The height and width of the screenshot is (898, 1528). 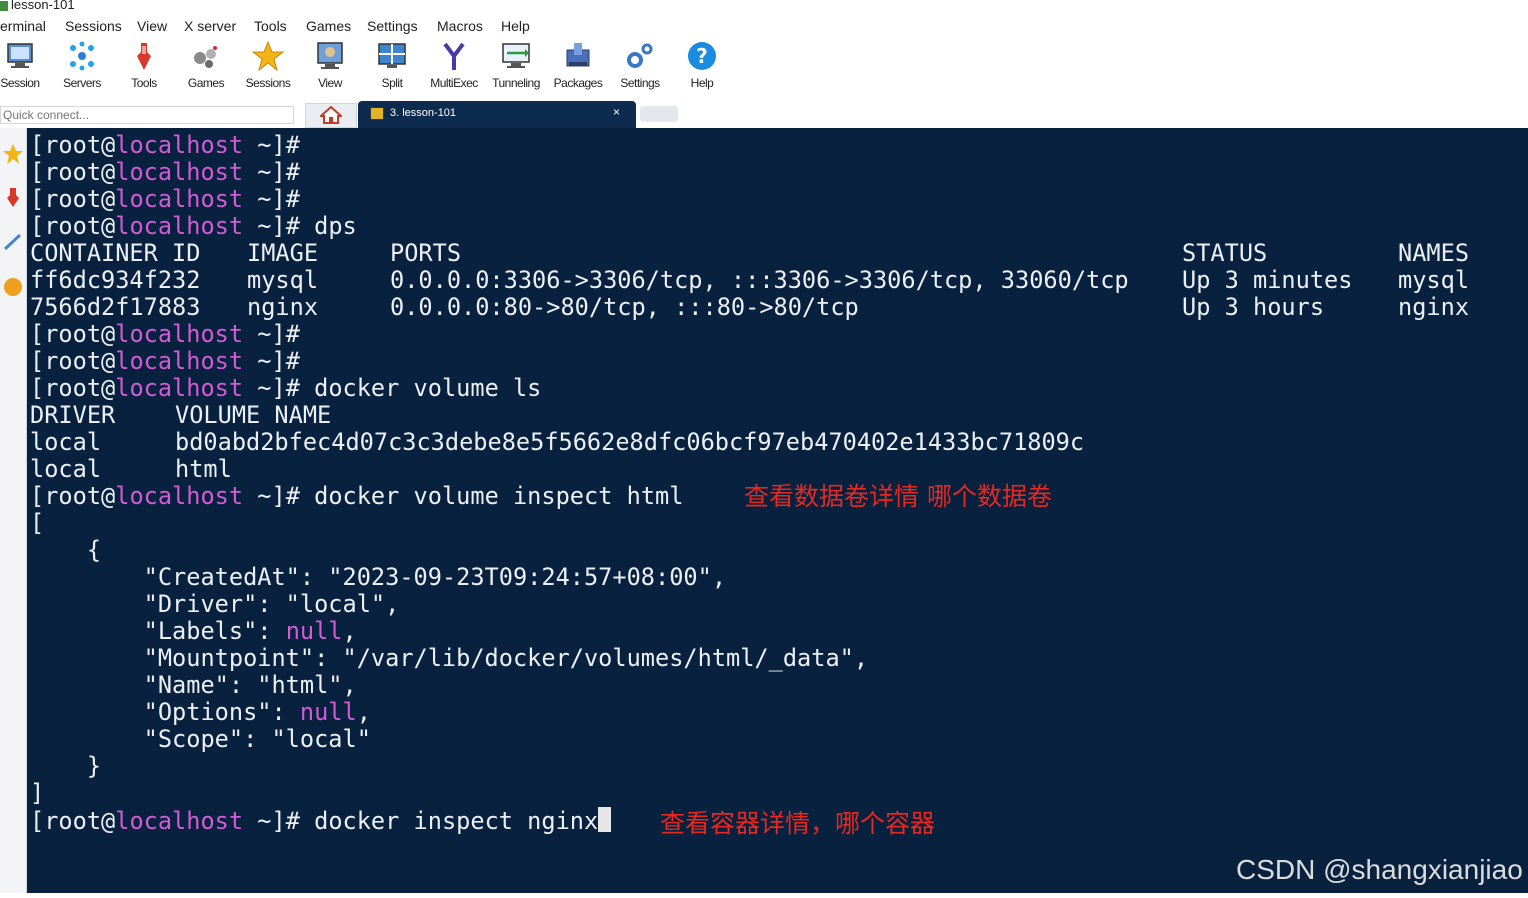 I want to click on json-labels: "Labels": null,, so click(x=193, y=631).